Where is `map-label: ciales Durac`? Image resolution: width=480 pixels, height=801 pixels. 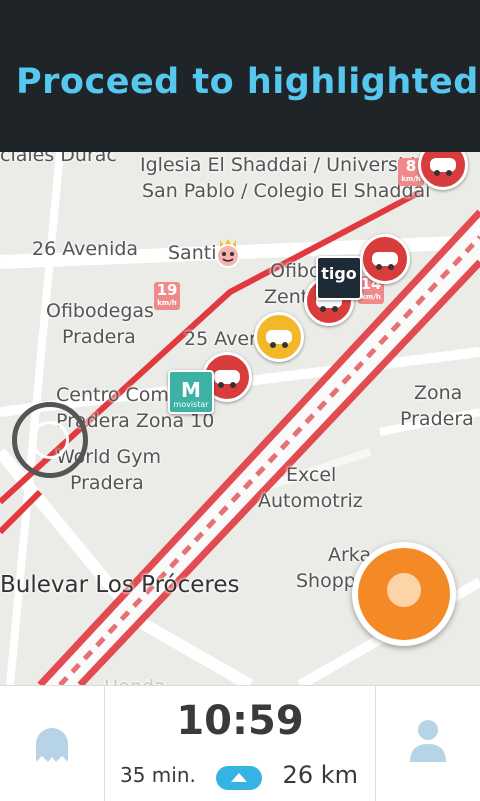 map-label: ciales Durac is located at coordinates (58, 159).